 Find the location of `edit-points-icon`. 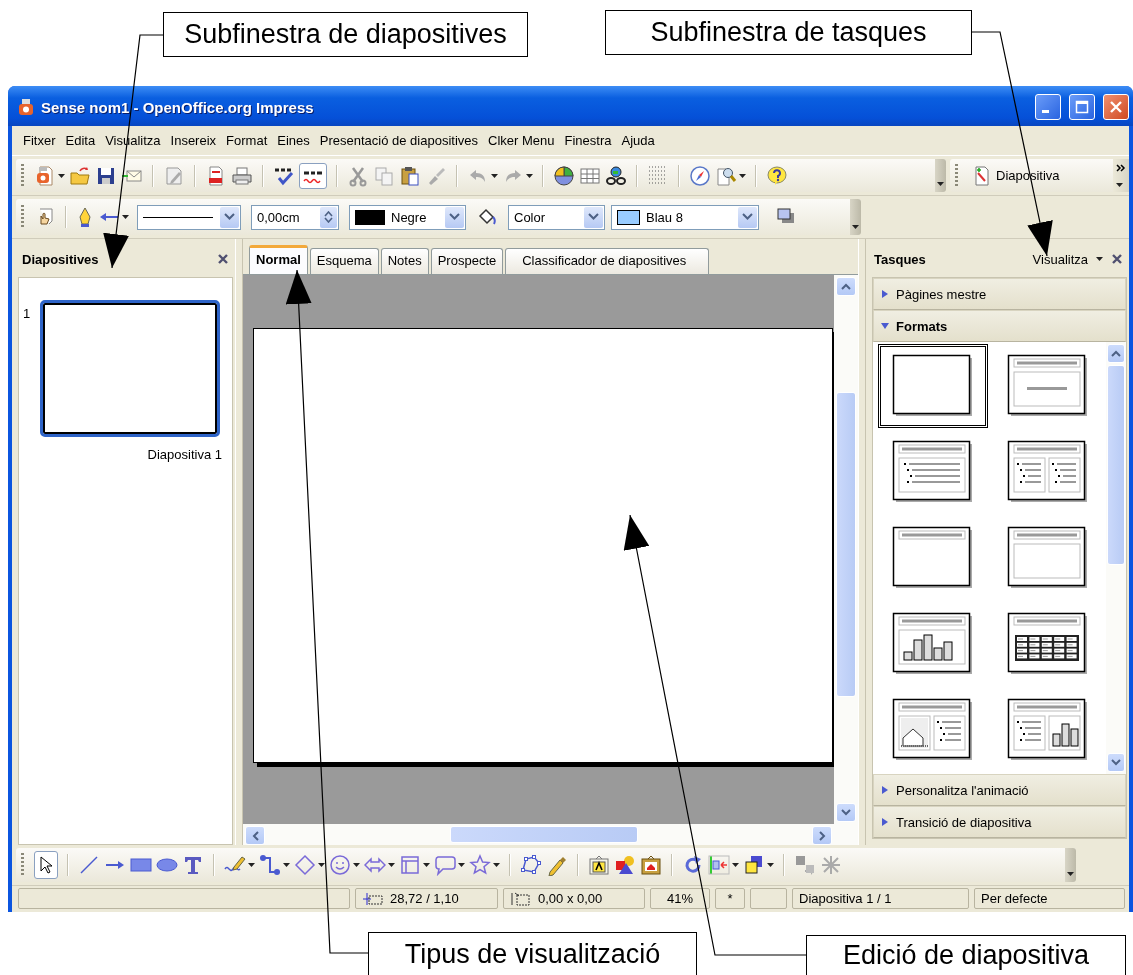

edit-points-icon is located at coordinates (531, 865).